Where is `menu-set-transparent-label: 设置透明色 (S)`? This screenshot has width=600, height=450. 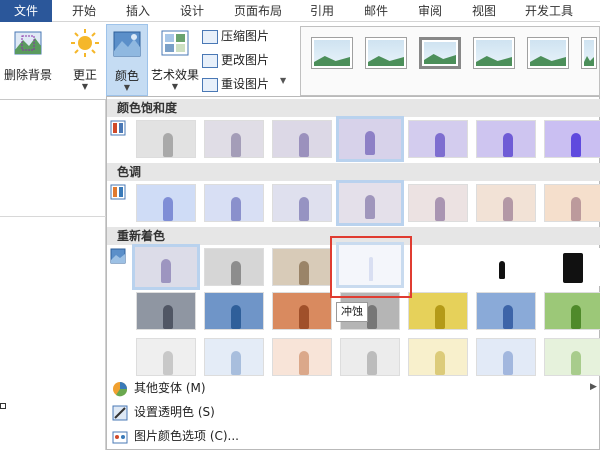 menu-set-transparent-label: 设置透明色 (S) is located at coordinates (174, 412).